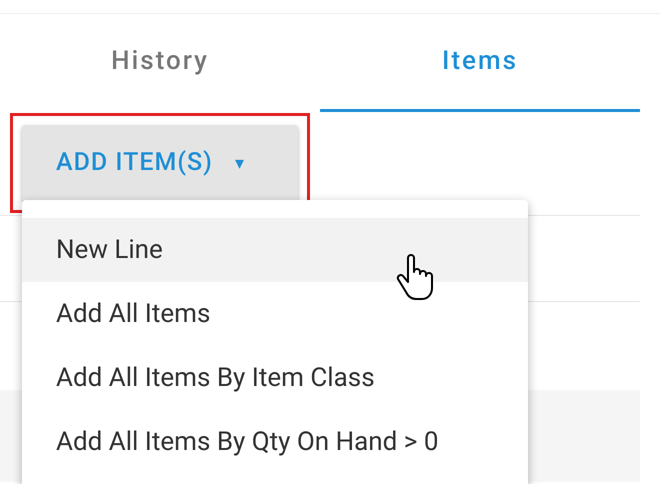  I want to click on menu-item: Add All Items By Qty On Hand > 0, so click(275, 442).